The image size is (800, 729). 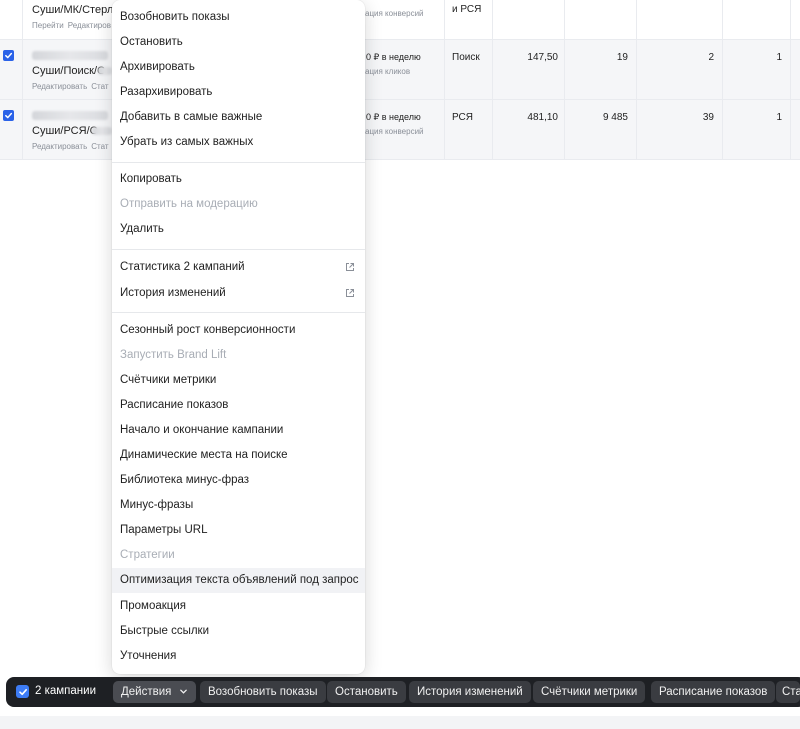 What do you see at coordinates (146, 692) in the screenshot?
I see `actions-label: Действия` at bounding box center [146, 692].